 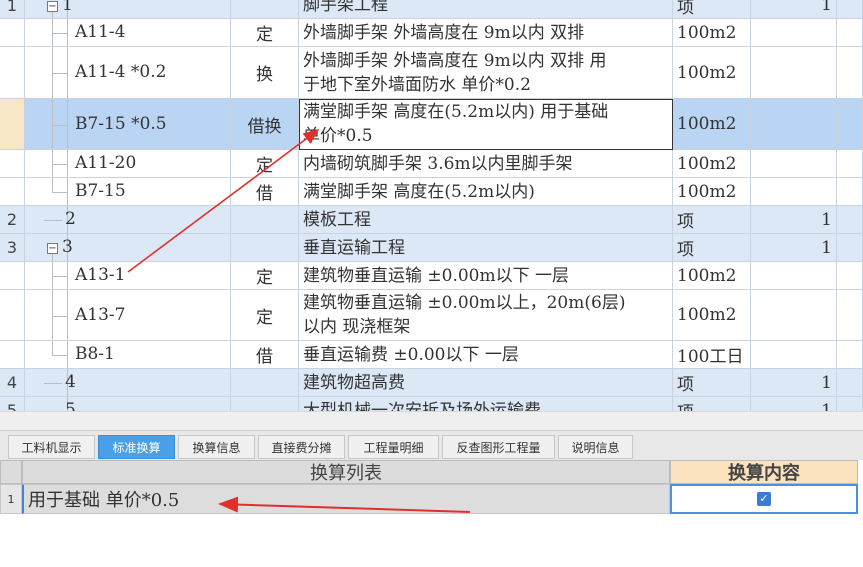 What do you see at coordinates (136, 447) in the screenshot?
I see `tab-2: 标准换算` at bounding box center [136, 447].